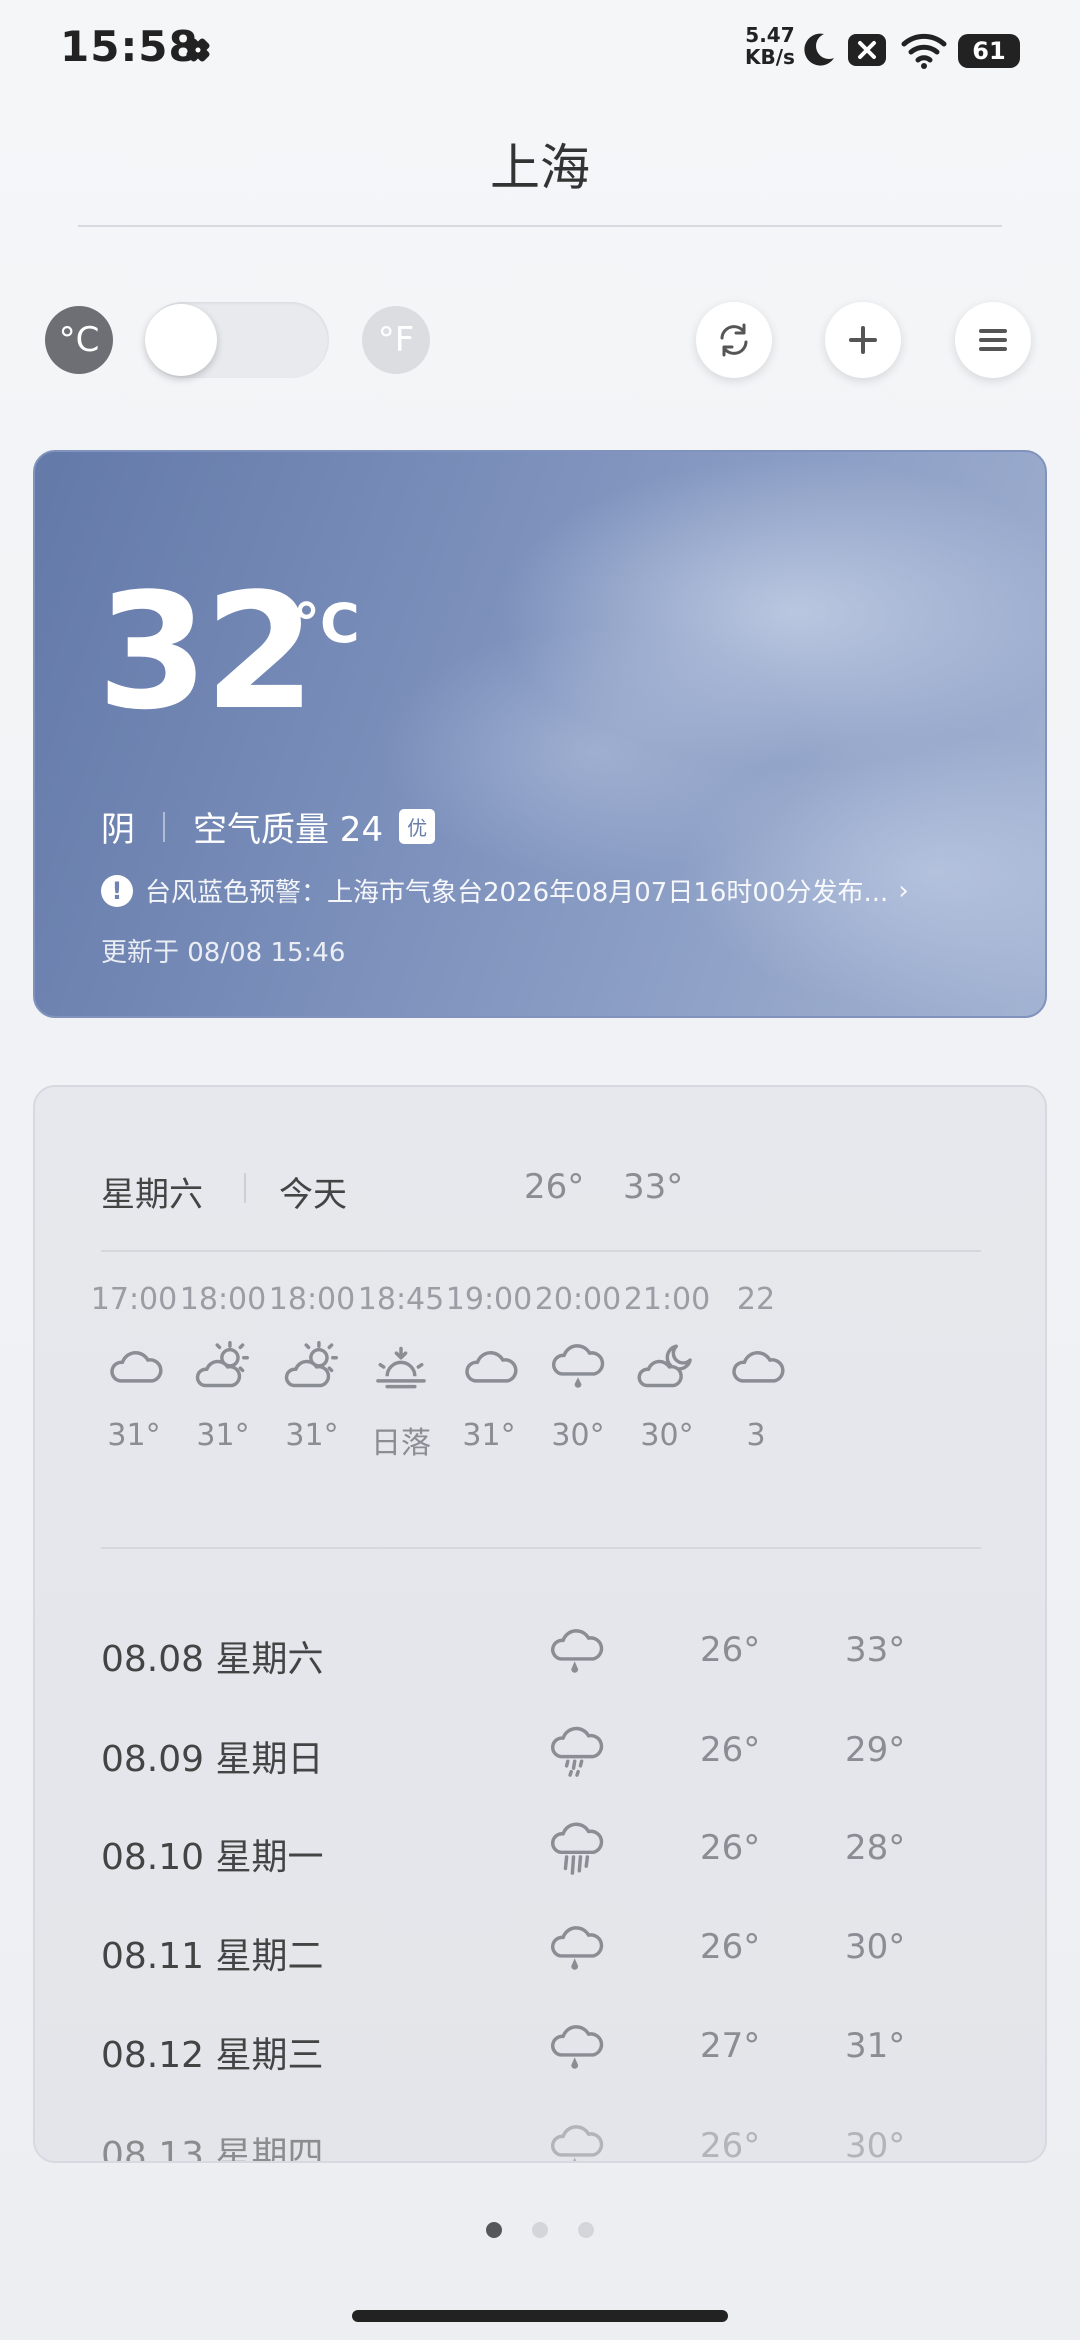 This screenshot has width=1080, height=2340. I want to click on daily-date: 08.10 星期一, so click(212, 1857).